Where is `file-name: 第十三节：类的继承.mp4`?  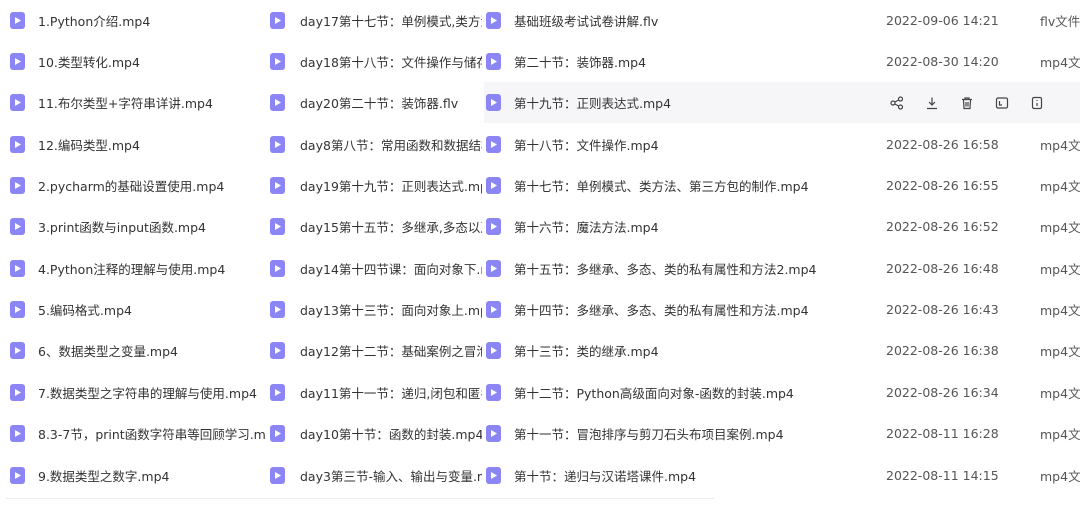
file-name: 第十三节：类的继承.mp4 is located at coordinates (684, 350).